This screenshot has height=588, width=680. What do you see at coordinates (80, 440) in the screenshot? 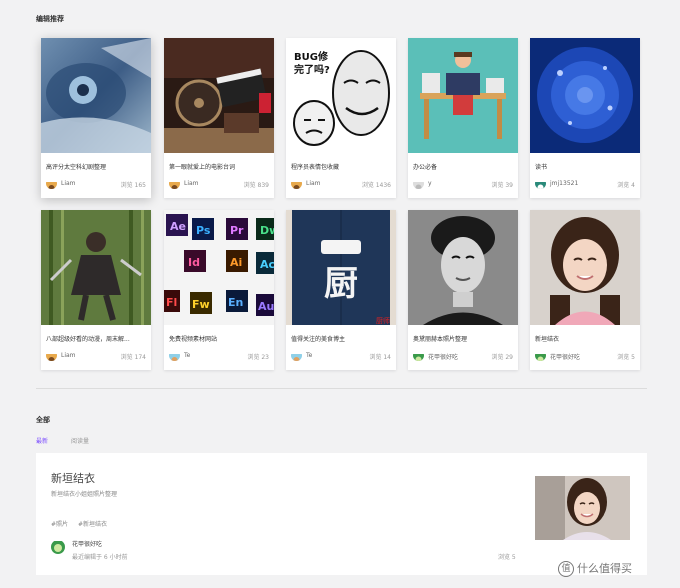
I see `tab-reads: 阅读量` at bounding box center [80, 440].